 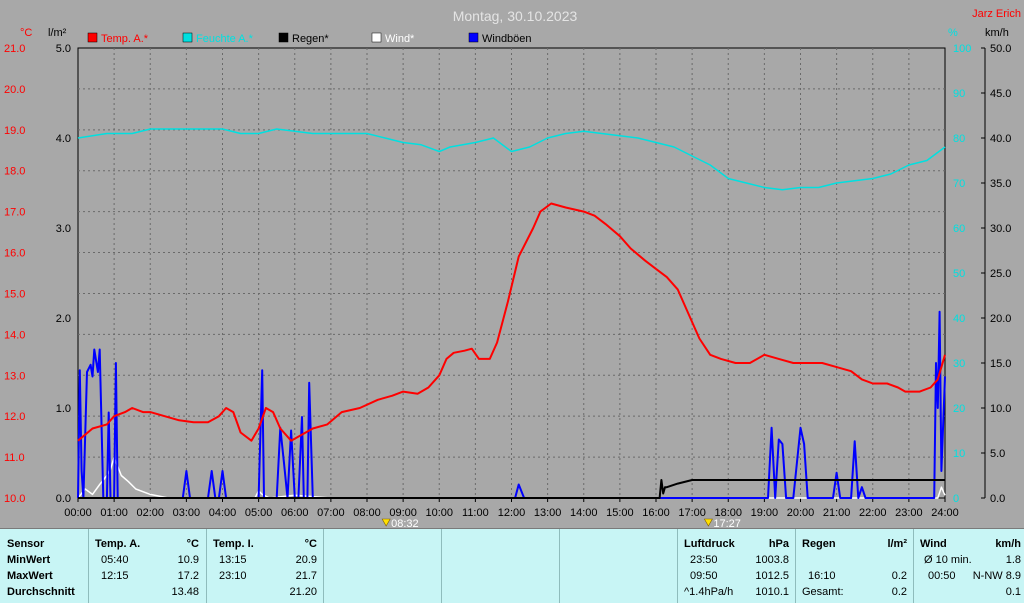 What do you see at coordinates (63, 409) in the screenshot?
I see `rain-axis-label: 1.0` at bounding box center [63, 409].